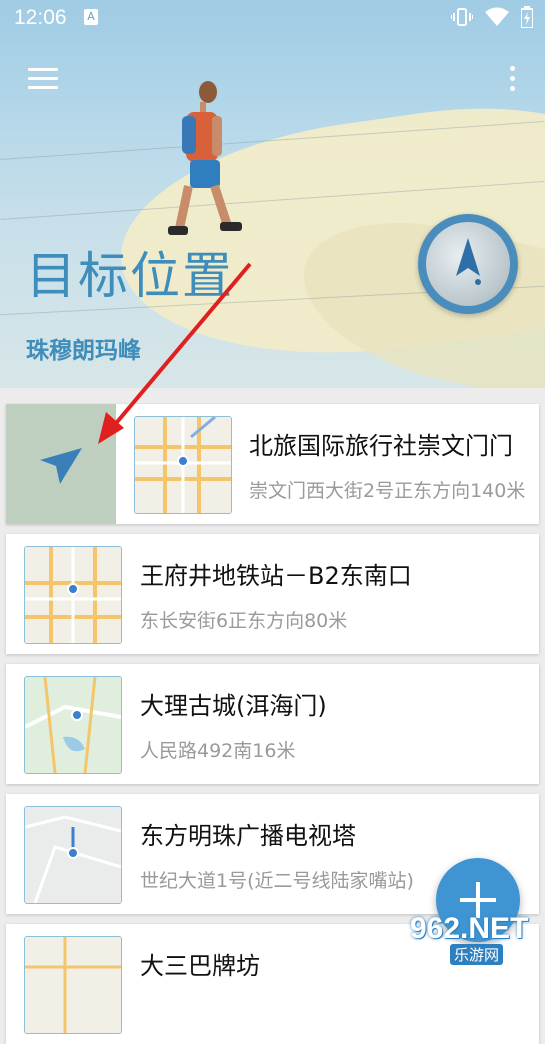  What do you see at coordinates (40, 17) in the screenshot?
I see `status-time: 12:06` at bounding box center [40, 17].